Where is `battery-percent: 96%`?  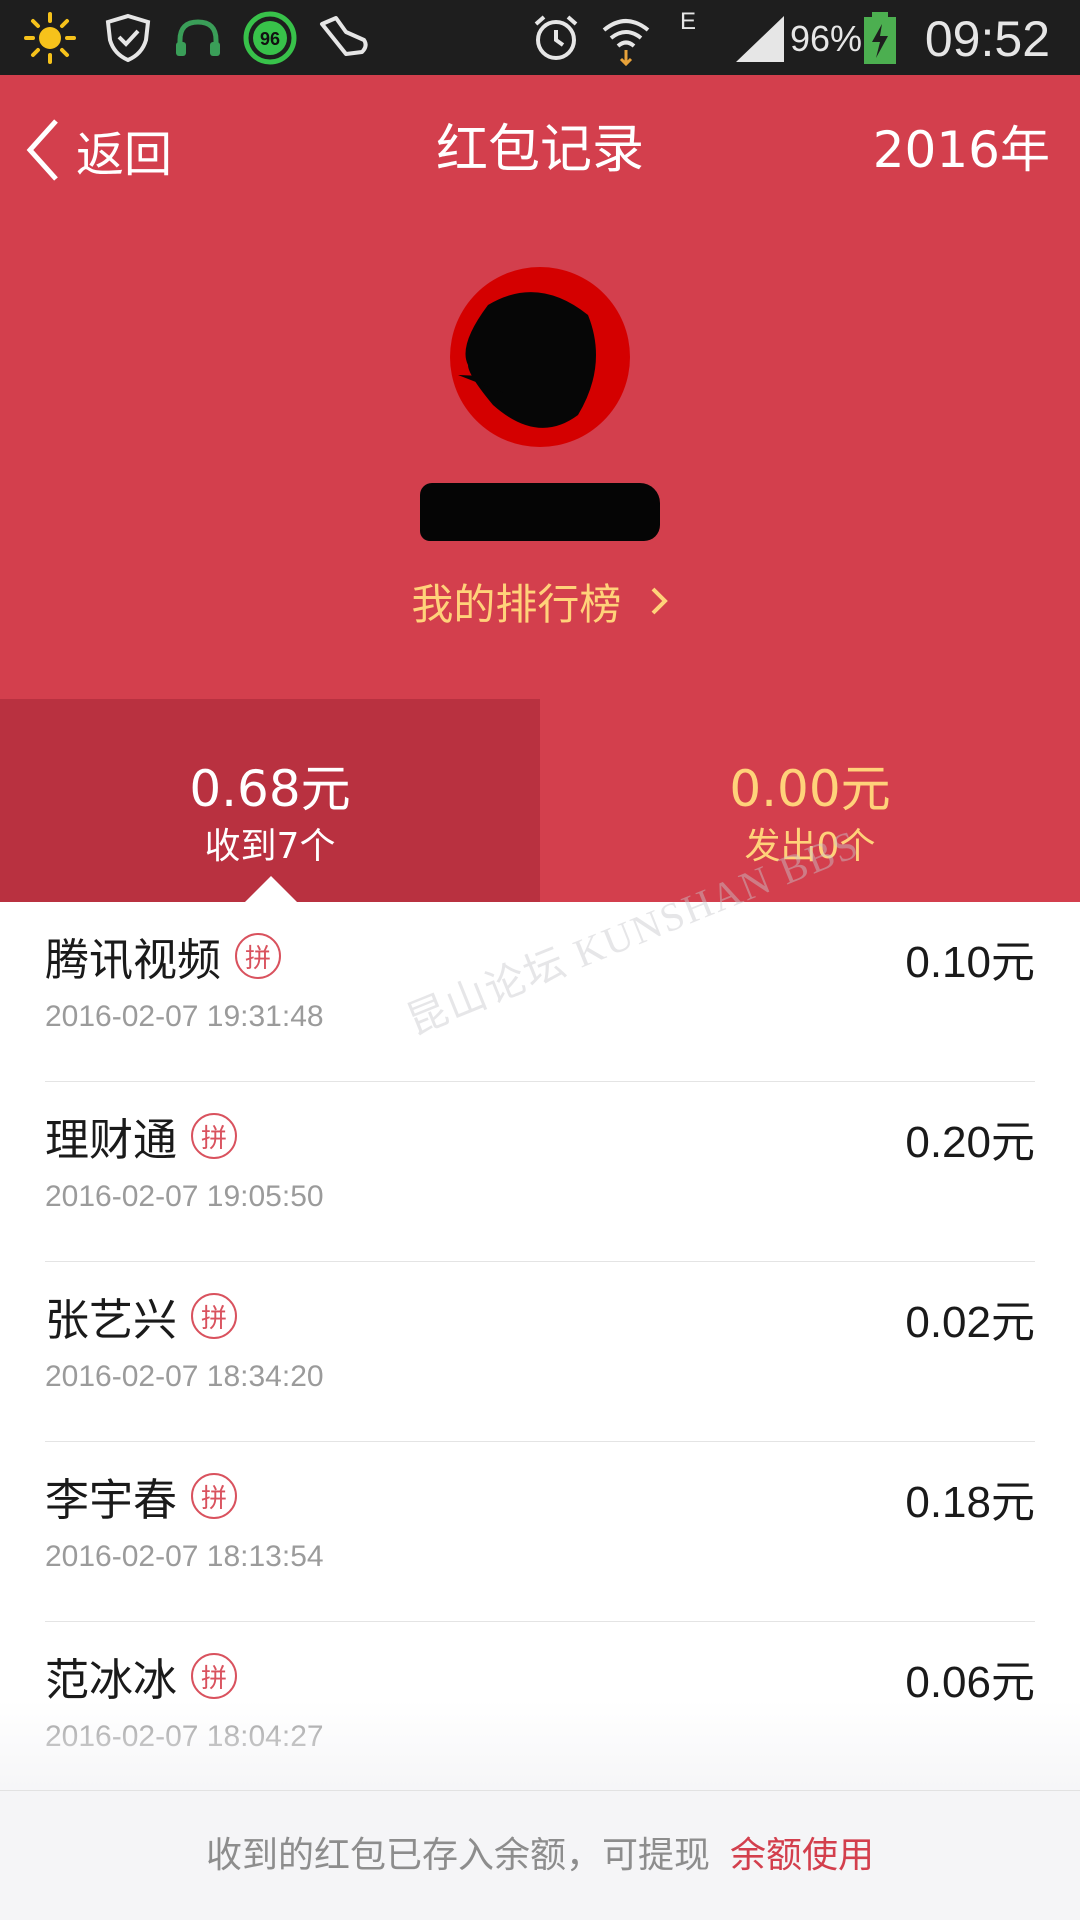
battery-percent: 96% is located at coordinates (826, 38).